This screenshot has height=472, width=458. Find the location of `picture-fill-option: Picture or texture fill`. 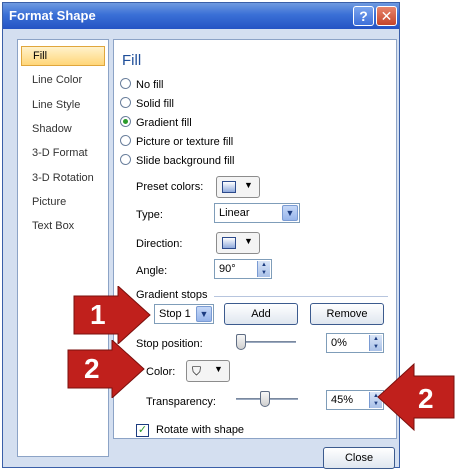

picture-fill-option: Picture or texture fill is located at coordinates (176, 142).